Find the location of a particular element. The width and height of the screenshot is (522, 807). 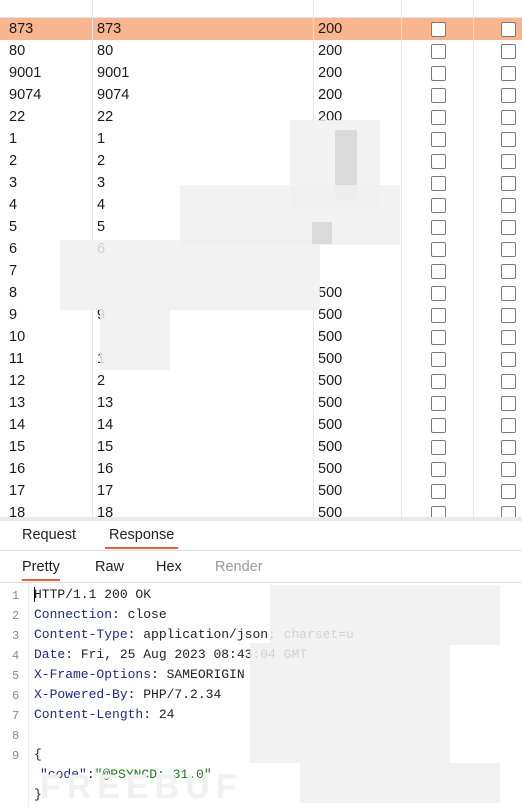

table-row: 22 22 200 is located at coordinates (261, 117).